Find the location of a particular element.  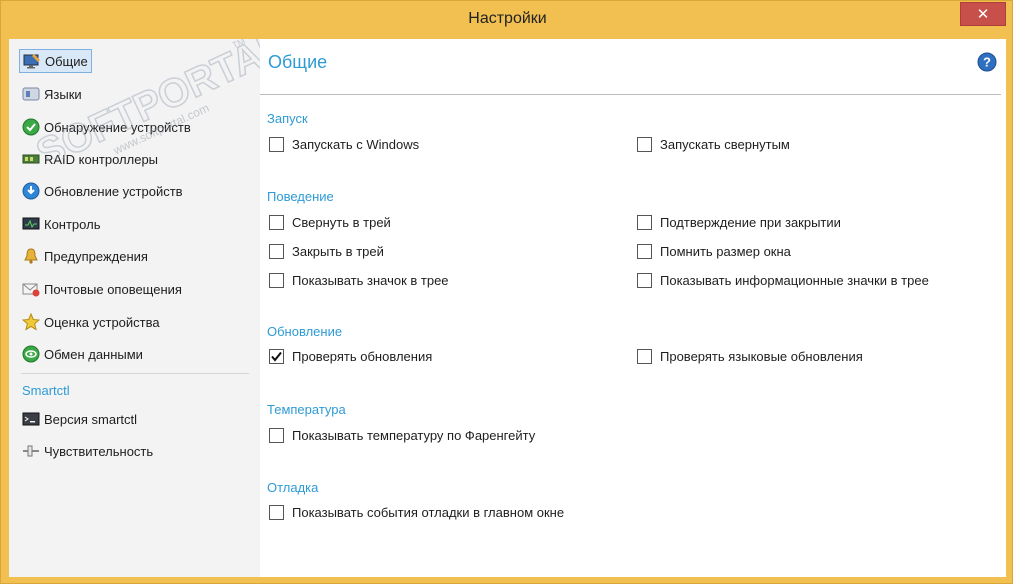

close-button: ✕ is located at coordinates (983, 14).